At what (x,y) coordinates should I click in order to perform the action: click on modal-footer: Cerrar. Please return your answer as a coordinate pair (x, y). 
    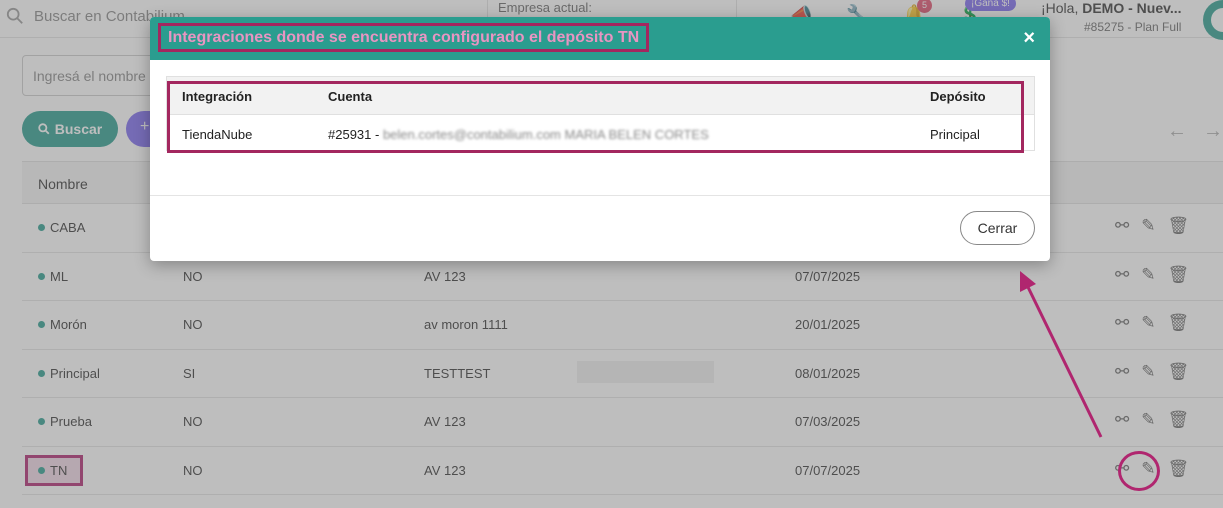
    Looking at the image, I should click on (600, 228).